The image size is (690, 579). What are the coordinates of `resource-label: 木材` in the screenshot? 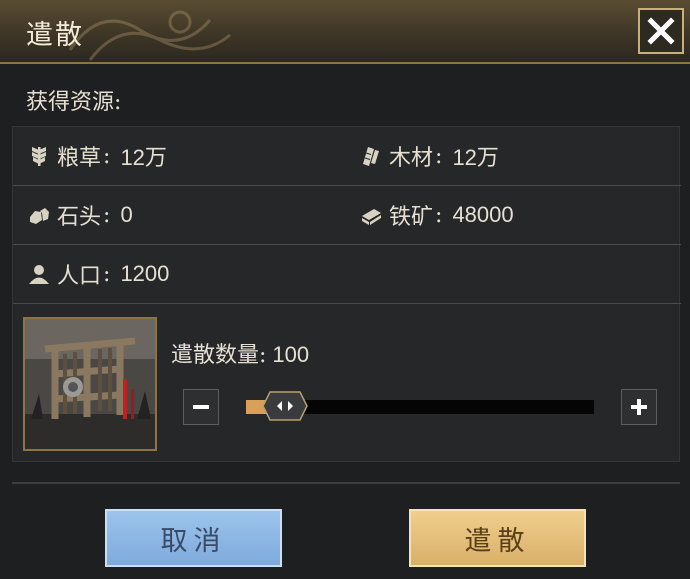 It's located at (411, 158).